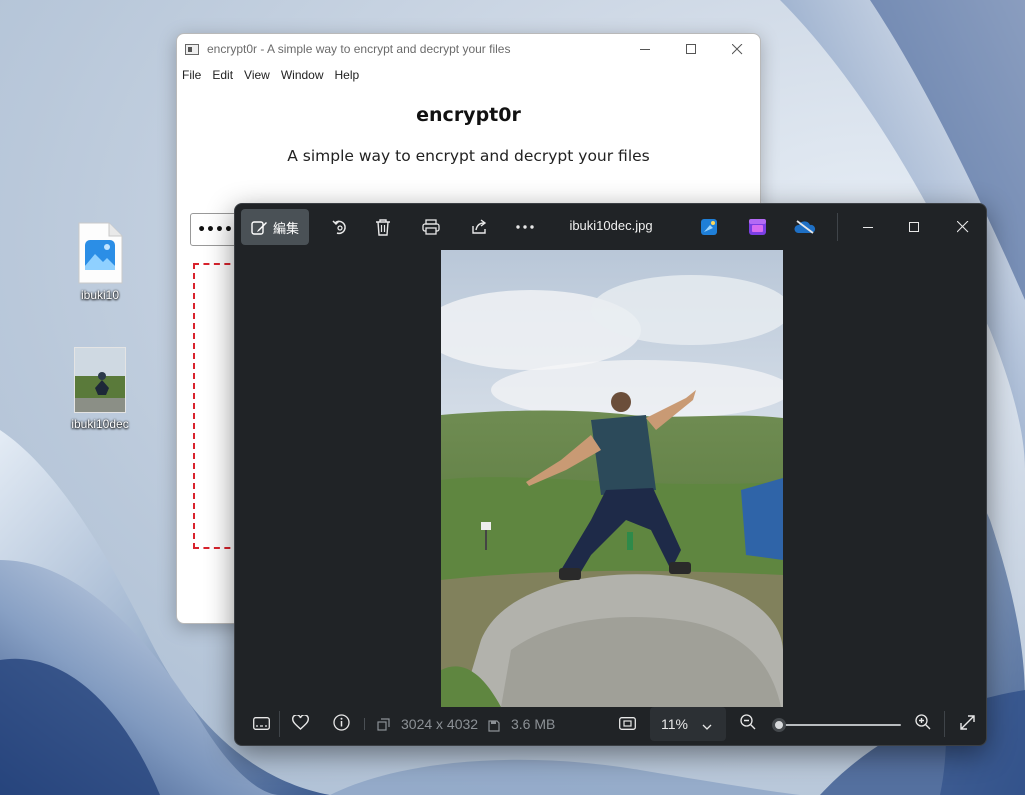 This screenshot has width=1025, height=795. I want to click on password-field: ••••, so click(215, 229).